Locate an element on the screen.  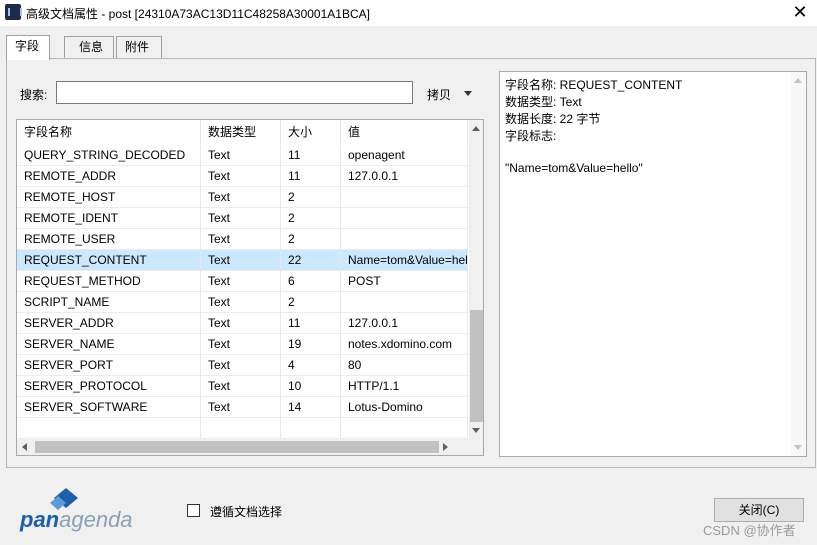
cell-size: 10 is located at coordinates (311, 386).